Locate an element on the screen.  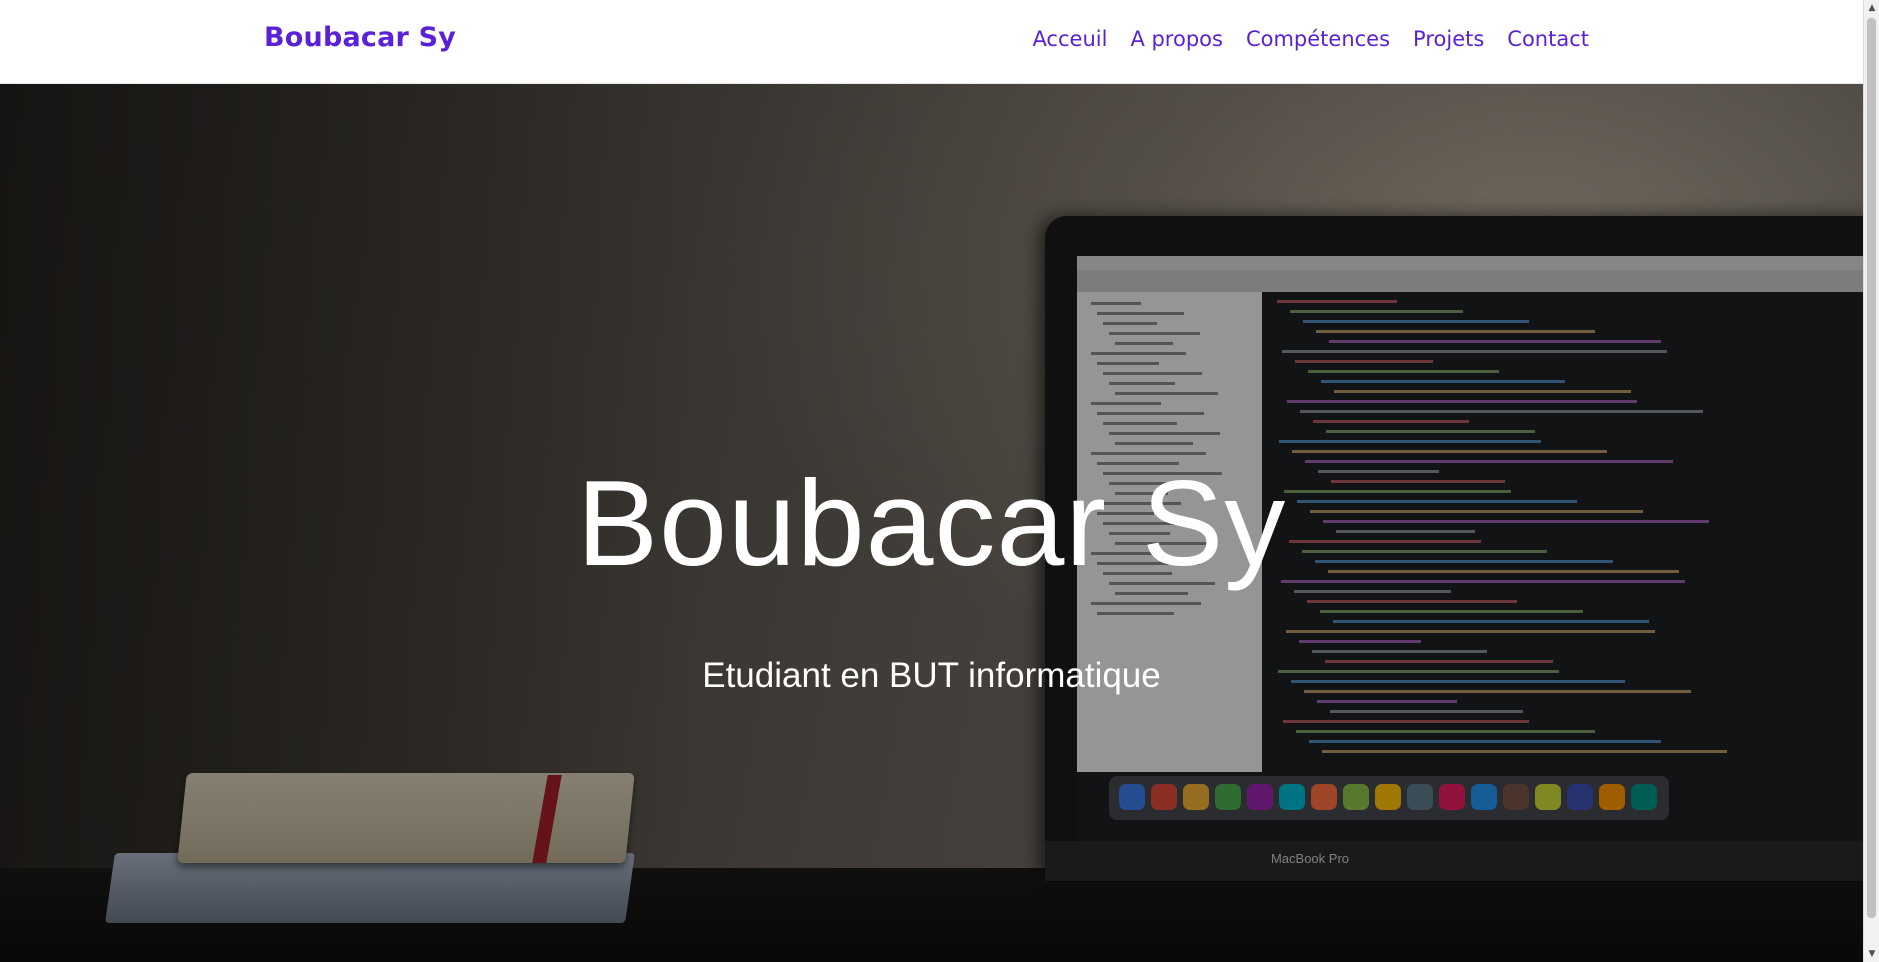
nav-link-projets: Projets is located at coordinates (1448, 39).